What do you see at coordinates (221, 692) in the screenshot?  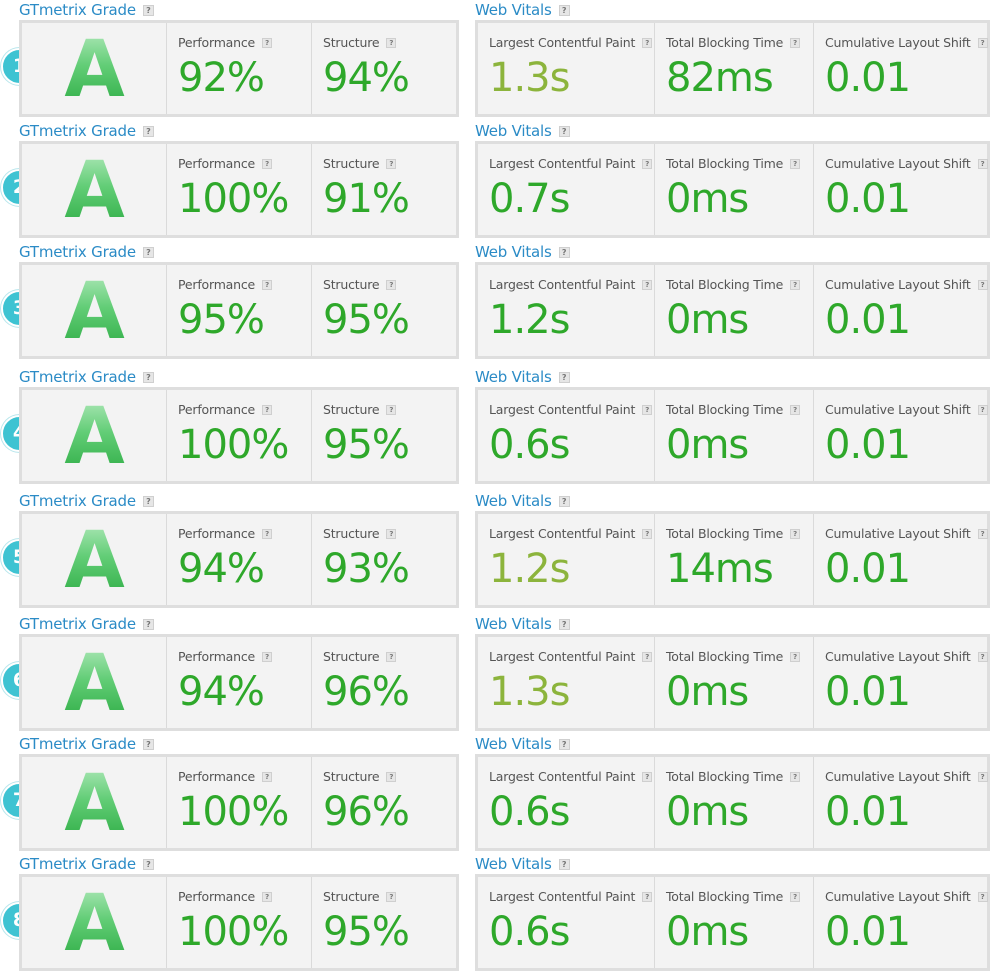 I see `performance-value: 94%` at bounding box center [221, 692].